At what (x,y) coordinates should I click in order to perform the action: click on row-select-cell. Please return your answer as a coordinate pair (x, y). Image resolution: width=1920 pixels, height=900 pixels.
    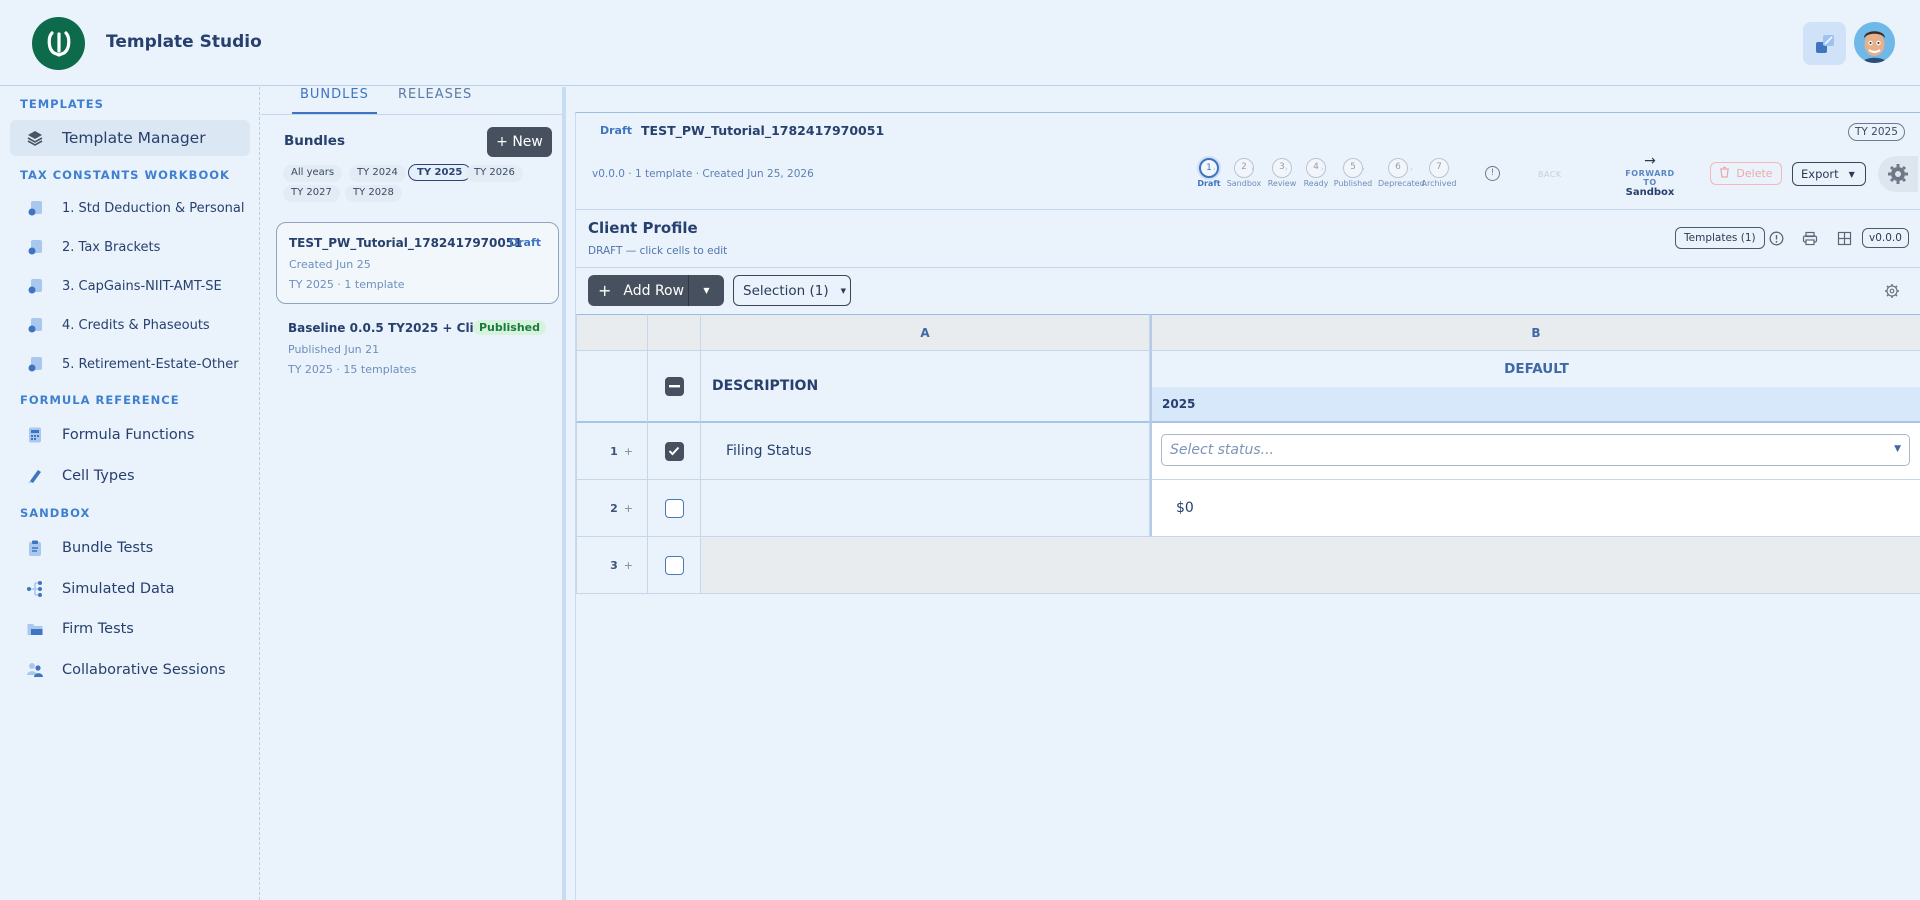
    Looking at the image, I should click on (674, 451).